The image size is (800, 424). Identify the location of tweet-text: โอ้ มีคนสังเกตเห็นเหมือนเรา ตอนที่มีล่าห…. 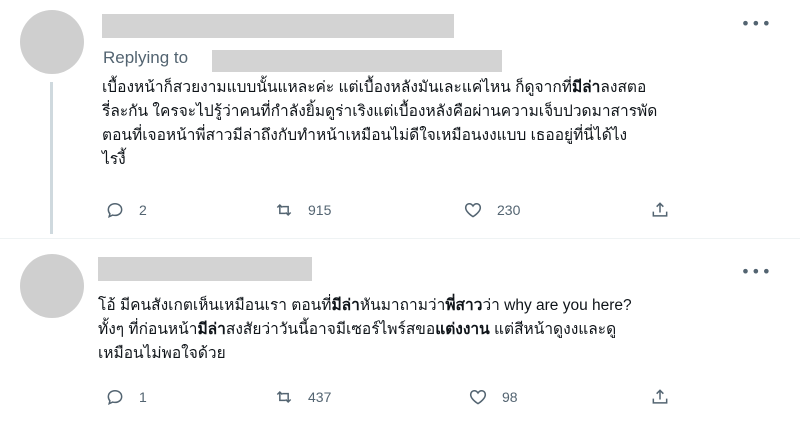
(428, 330).